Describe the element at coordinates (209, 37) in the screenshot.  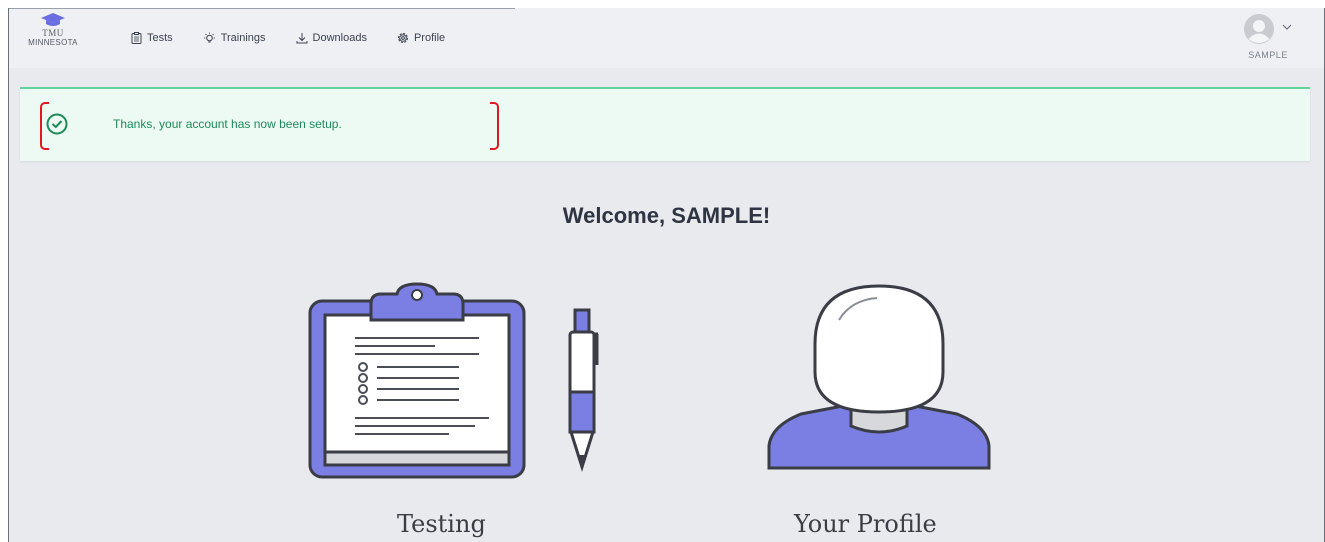
I see `lightbulb-icon` at that location.